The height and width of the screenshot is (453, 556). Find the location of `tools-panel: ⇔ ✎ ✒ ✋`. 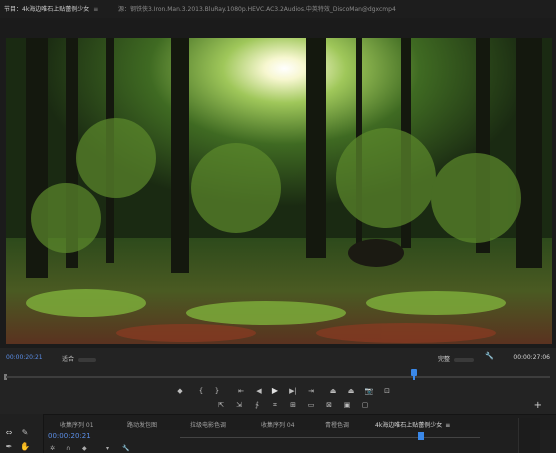

tools-panel: ⇔ ✎ ✒ ✋ is located at coordinates (22, 433).